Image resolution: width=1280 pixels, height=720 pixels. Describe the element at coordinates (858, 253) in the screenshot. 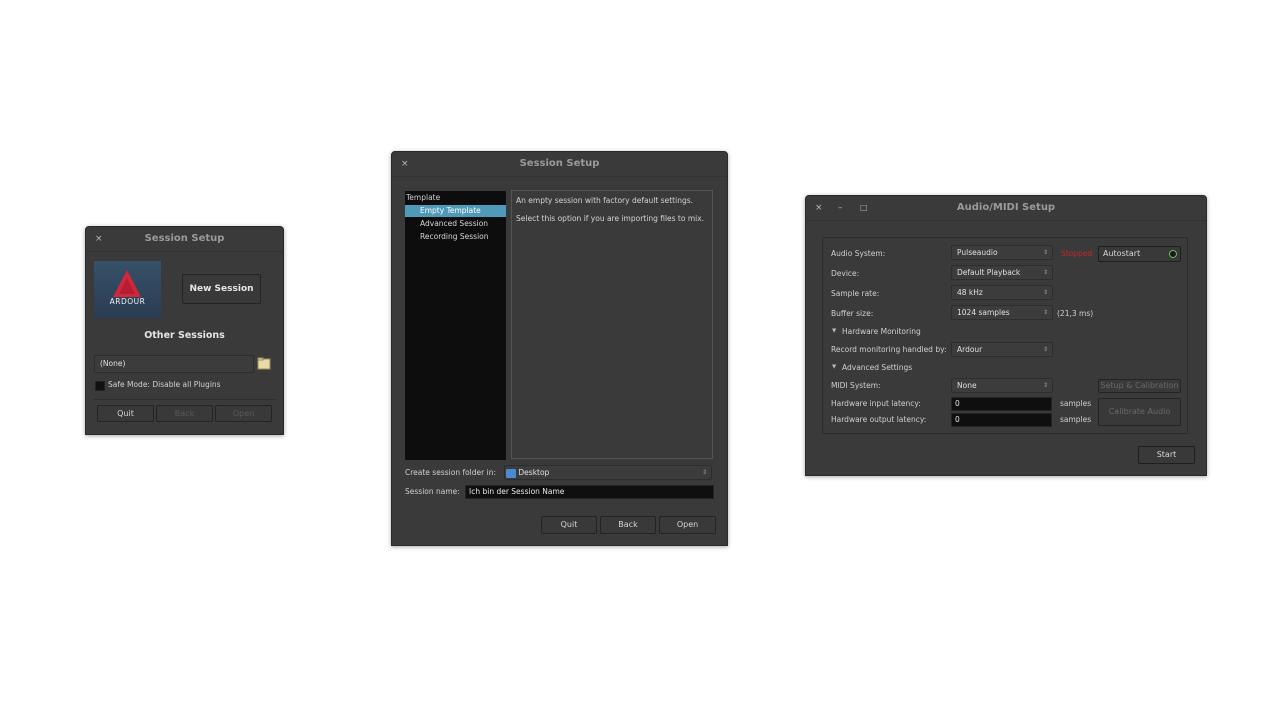

I see `audio-system-label: Audio System:` at that location.